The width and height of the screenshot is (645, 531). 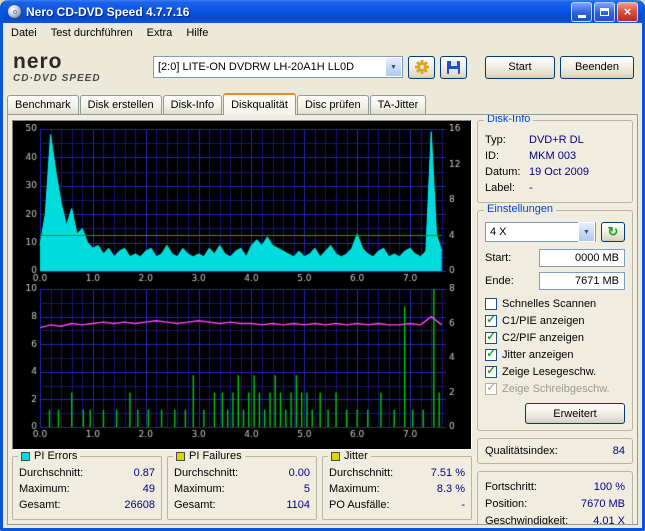 I want to click on stat-value: 0.87, so click(x=144, y=473).